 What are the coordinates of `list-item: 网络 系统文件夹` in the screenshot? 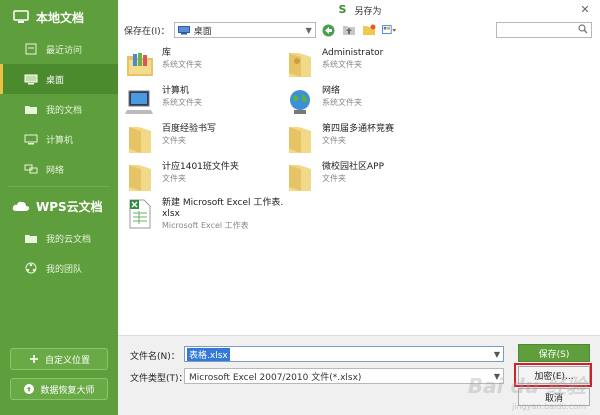 It's located at (323, 102).